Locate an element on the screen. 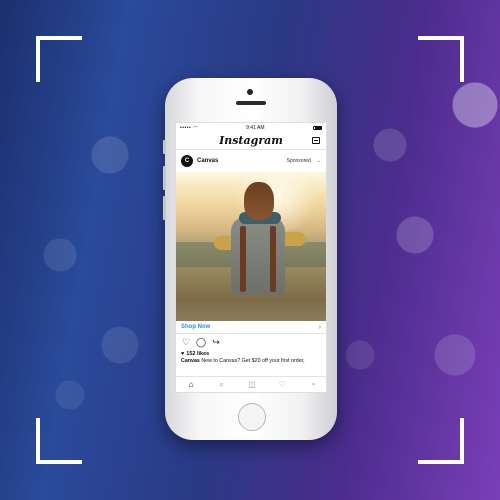 The height and width of the screenshot is (500, 500). inbox-icon is located at coordinates (316, 140).